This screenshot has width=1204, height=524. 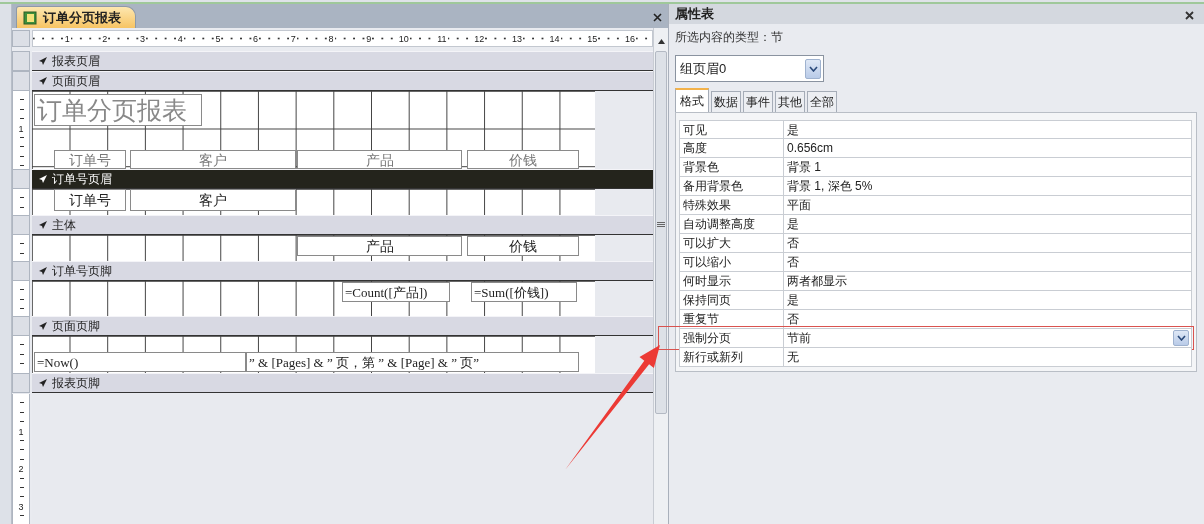 What do you see at coordinates (758, 101) in the screenshot?
I see `property-tab: 事件` at bounding box center [758, 101].